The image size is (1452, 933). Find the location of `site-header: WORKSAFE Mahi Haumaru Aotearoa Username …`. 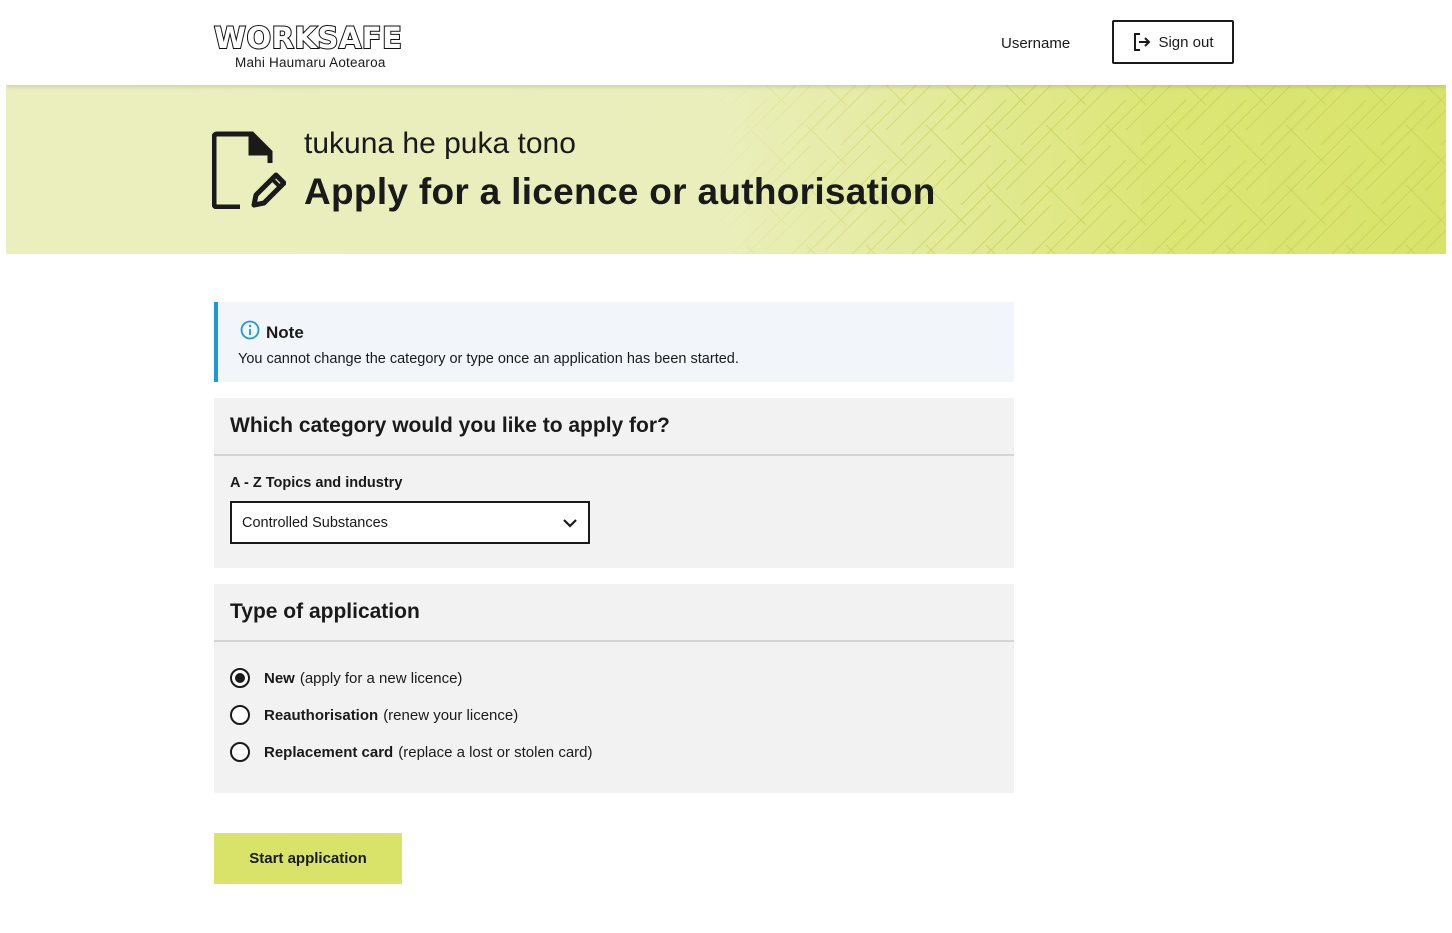

site-header: WORKSAFE Mahi Haumaru Aotearoa Username … is located at coordinates (726, 42).